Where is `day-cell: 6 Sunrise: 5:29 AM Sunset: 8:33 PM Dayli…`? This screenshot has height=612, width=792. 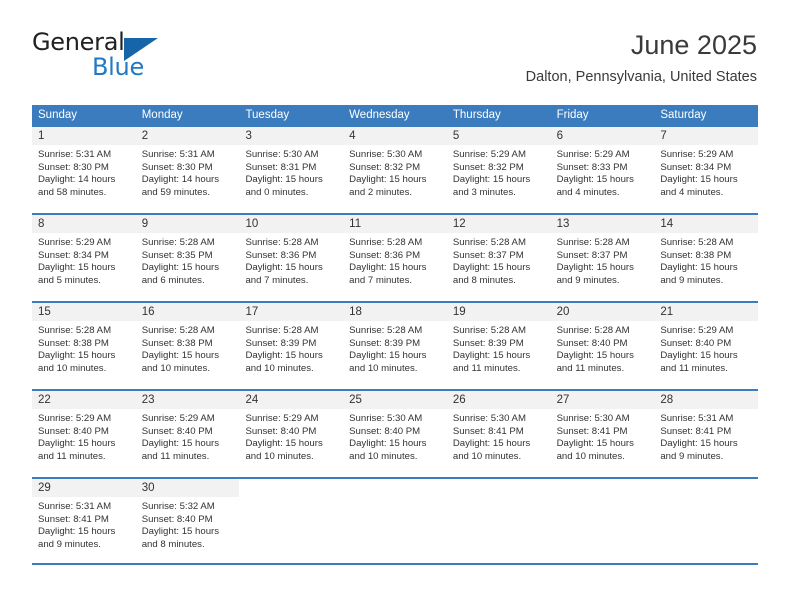
day-cell: 6 Sunrise: 5:29 AM Sunset: 8:33 PM Dayli… is located at coordinates (602, 170).